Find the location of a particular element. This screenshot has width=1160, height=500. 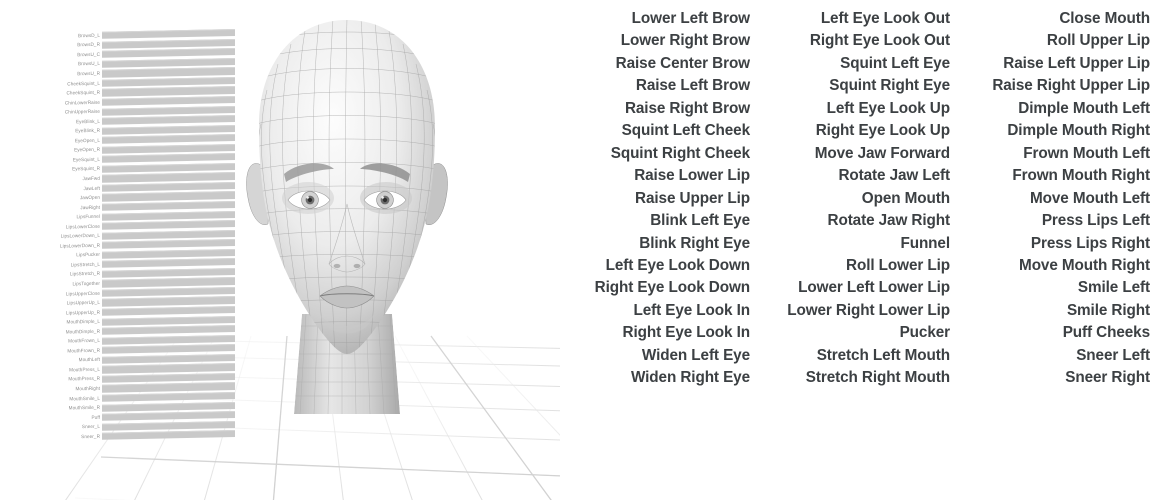

slider-label: CheekSquint_R is located at coordinates (83, 92).